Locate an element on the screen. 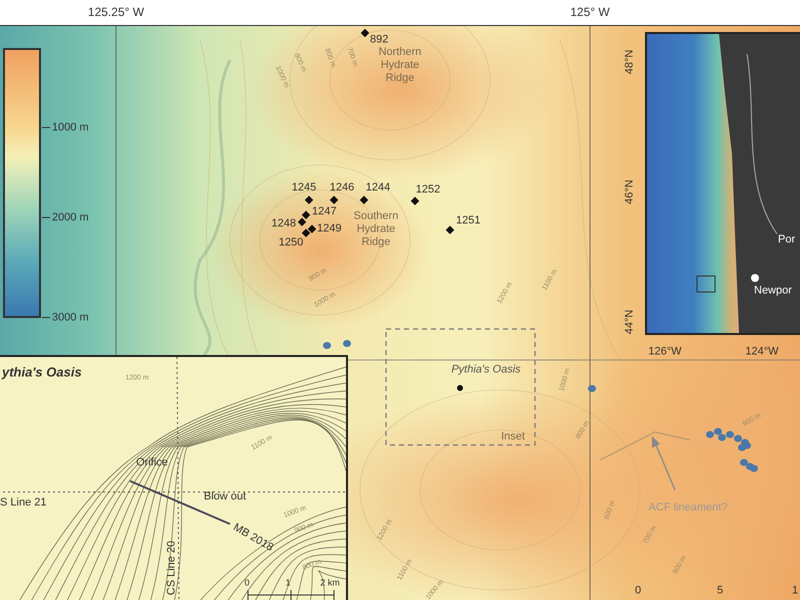  longitude-label: 124°W is located at coordinates (762, 352).